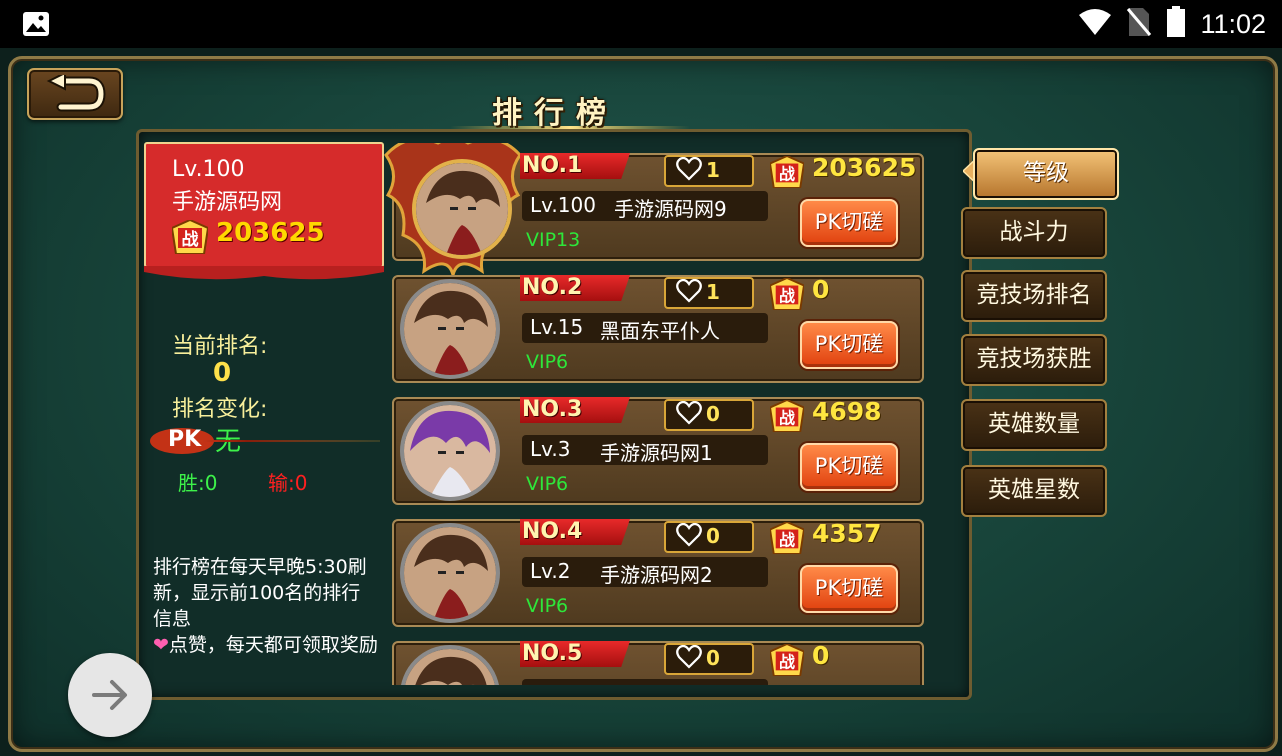  I want to click on pk-win-count: 胜:0, so click(198, 483).